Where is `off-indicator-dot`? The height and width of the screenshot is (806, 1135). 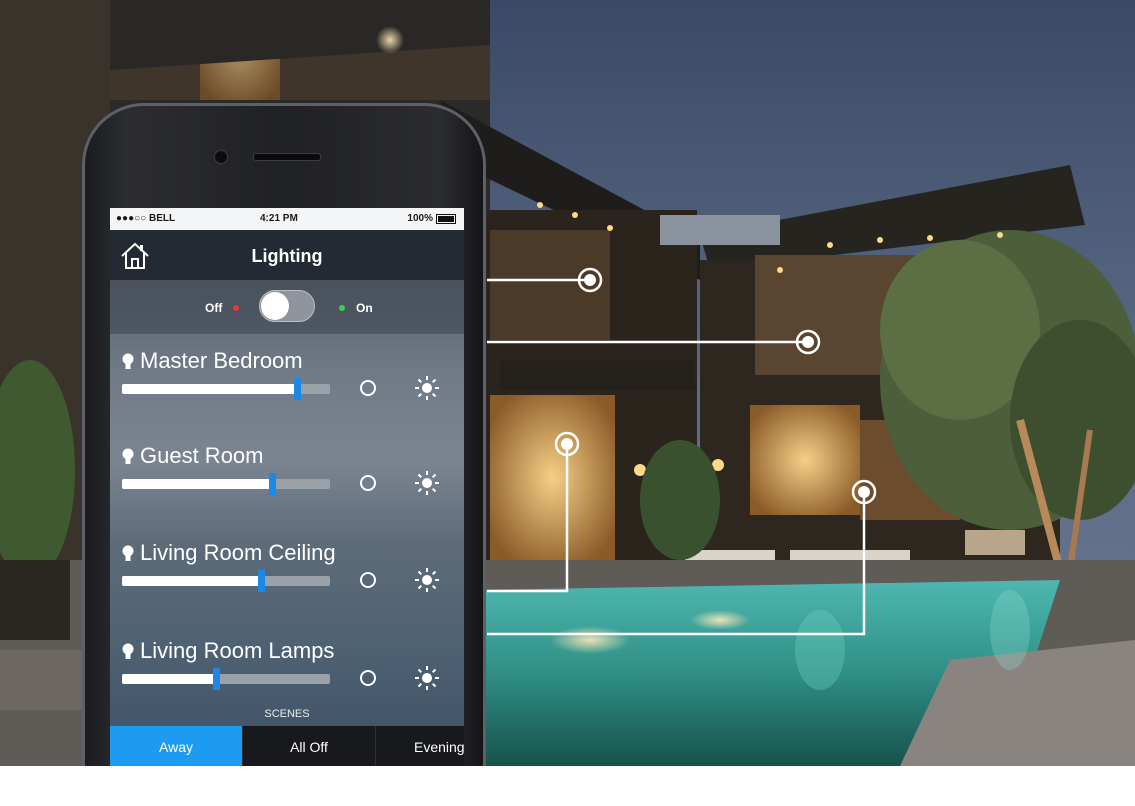
off-indicator-dot is located at coordinates (236, 308).